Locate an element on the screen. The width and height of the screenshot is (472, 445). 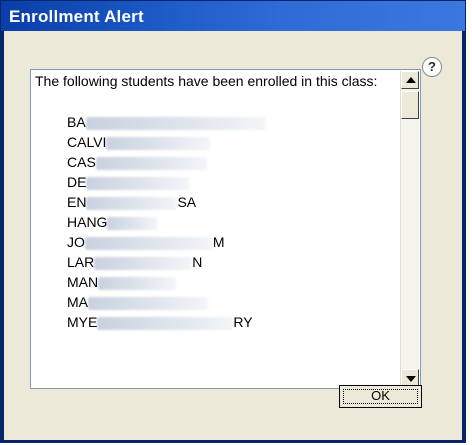
ok-button-label: OK is located at coordinates (380, 395).